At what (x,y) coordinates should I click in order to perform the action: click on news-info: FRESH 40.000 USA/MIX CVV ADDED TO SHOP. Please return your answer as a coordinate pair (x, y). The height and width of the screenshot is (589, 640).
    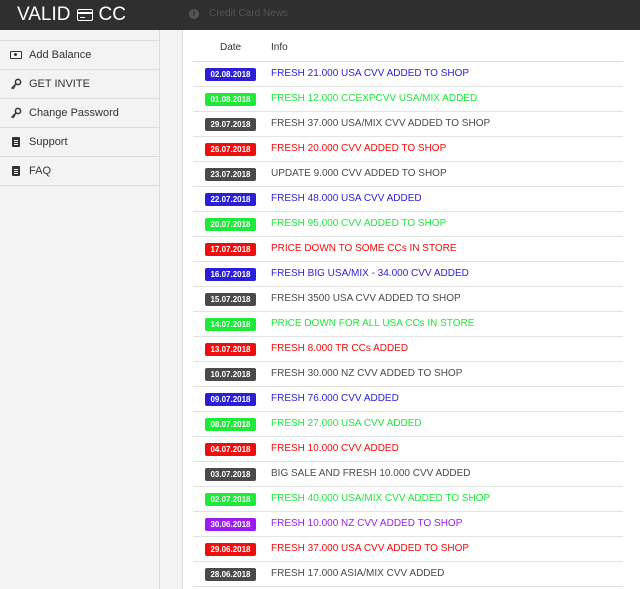
    Looking at the image, I should click on (381, 498).